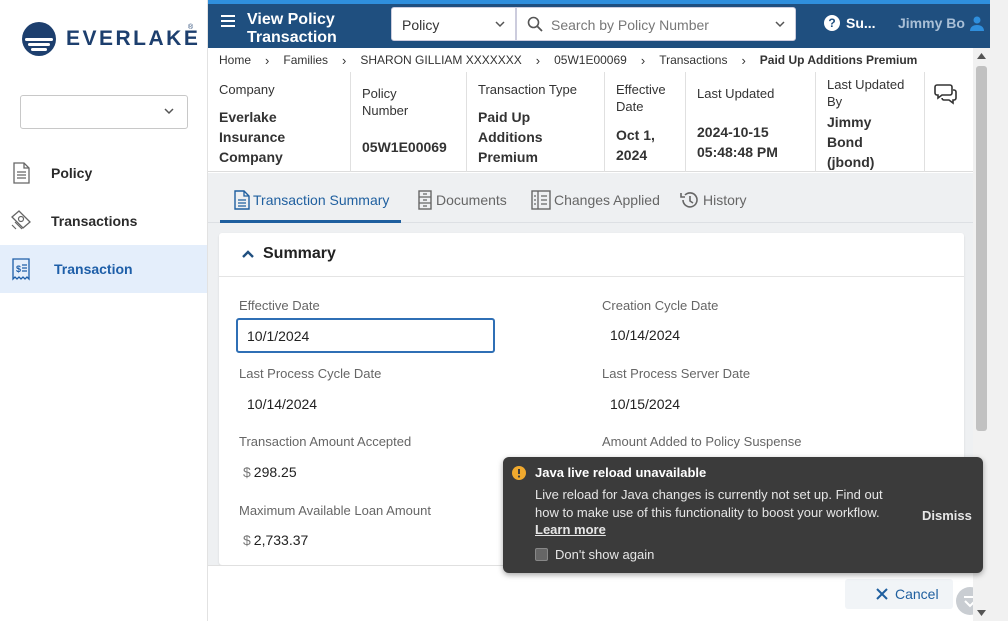 The height and width of the screenshot is (621, 1008). Describe the element at coordinates (541, 554) in the screenshot. I see `checkbox-box` at that location.